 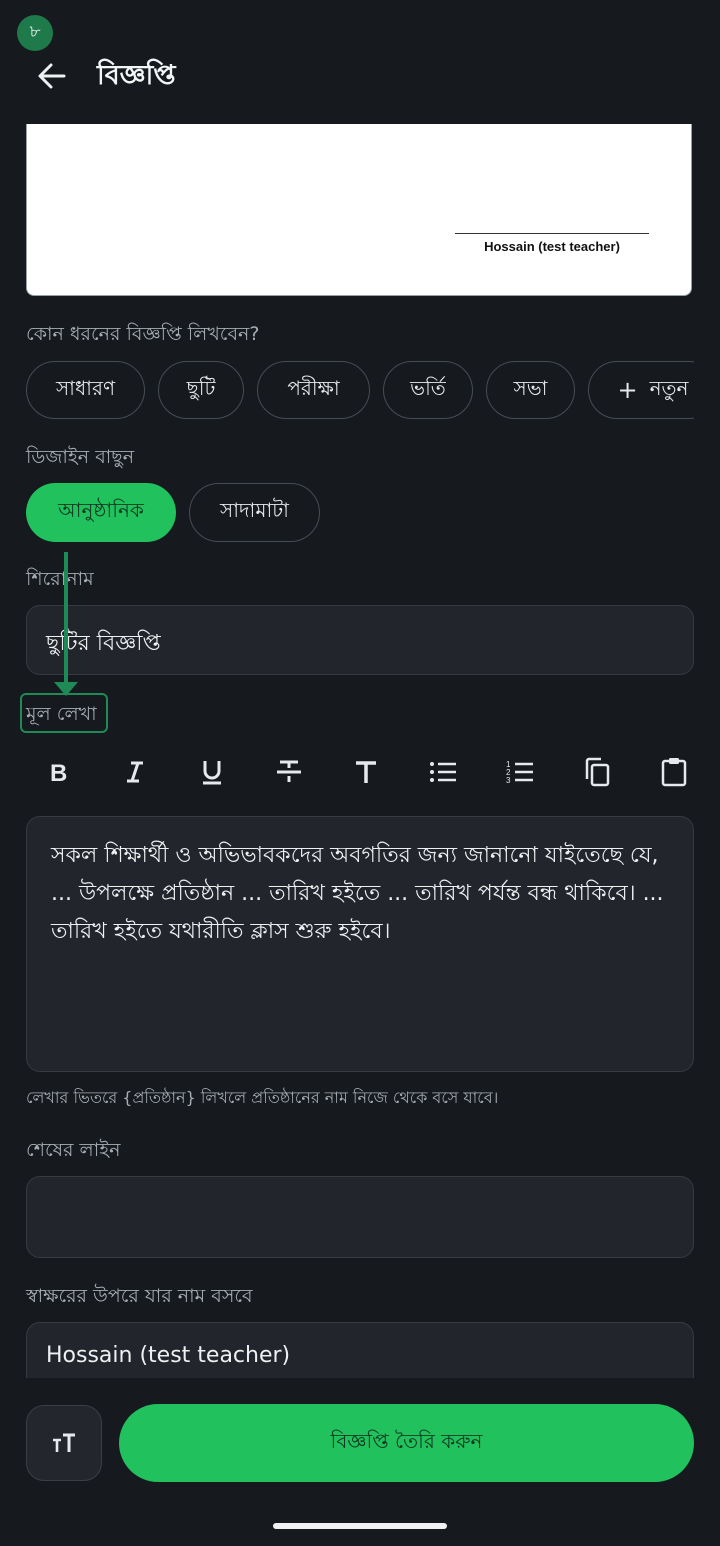 I want to click on svg-text: 3, so click(x=508, y=780).